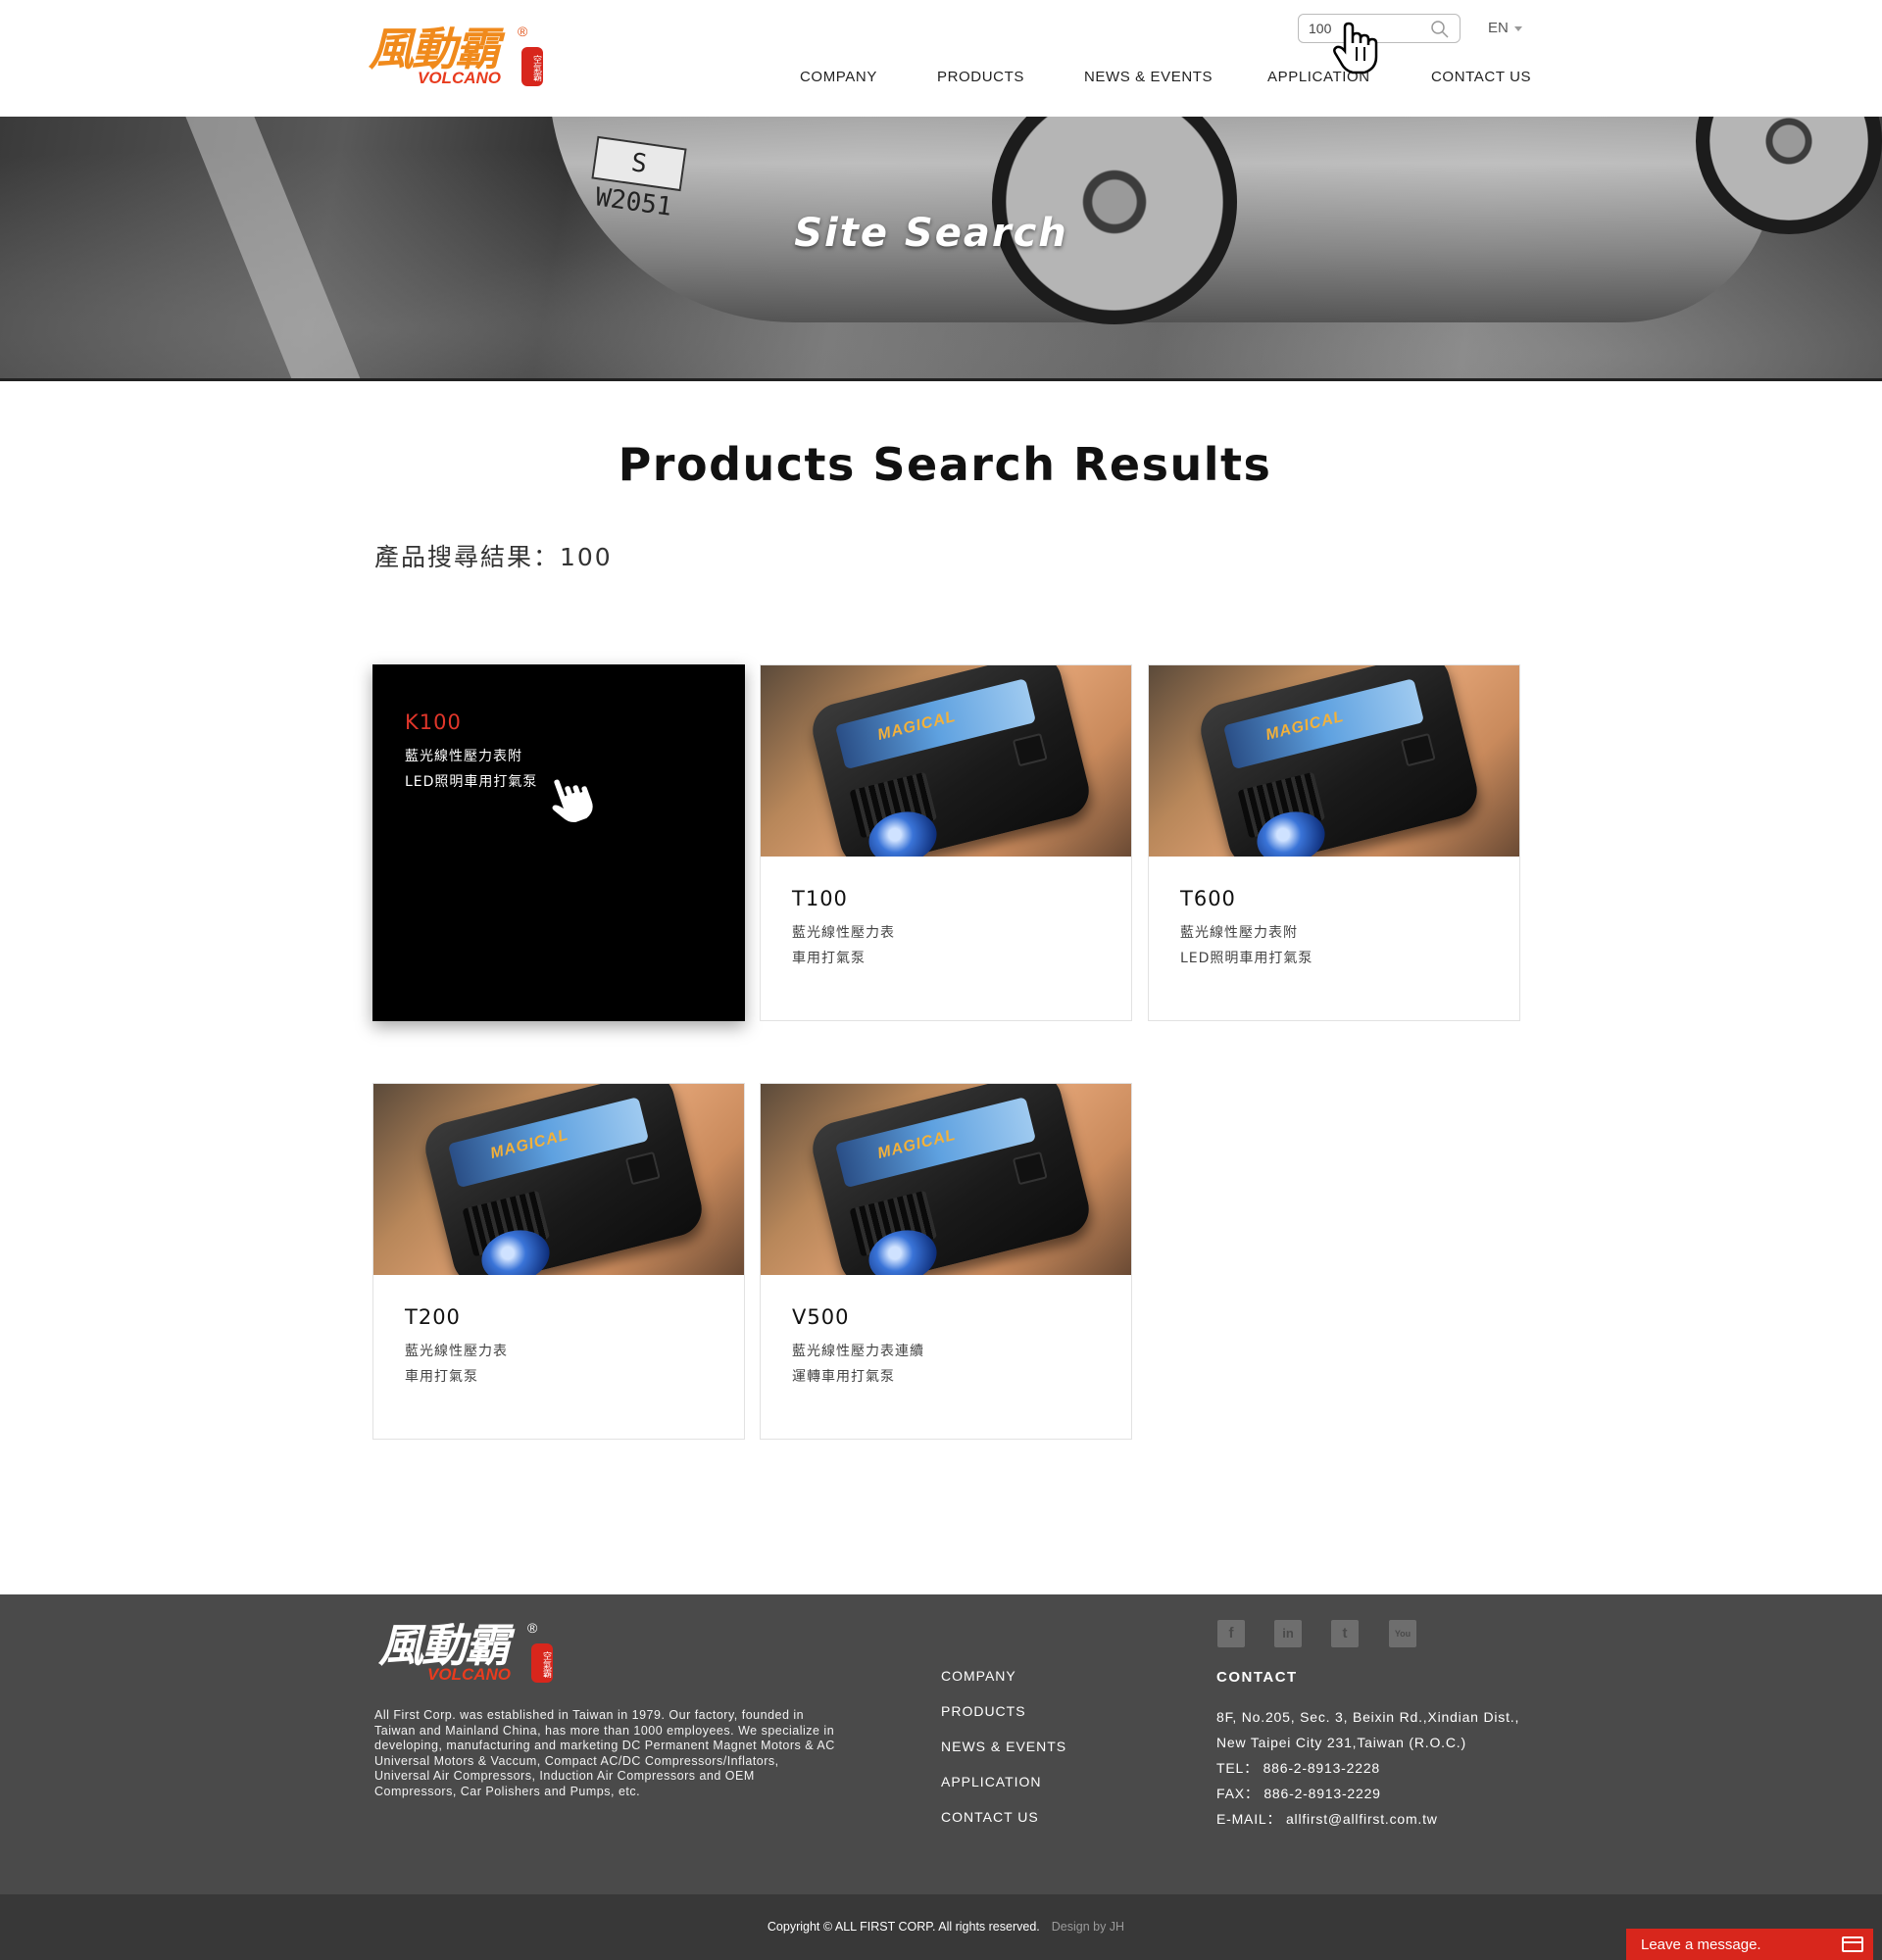 The image size is (1882, 1960). I want to click on product-card-t200: MAGICAL T200 藍光線性壓力表 車用打氣泵, so click(559, 1261).